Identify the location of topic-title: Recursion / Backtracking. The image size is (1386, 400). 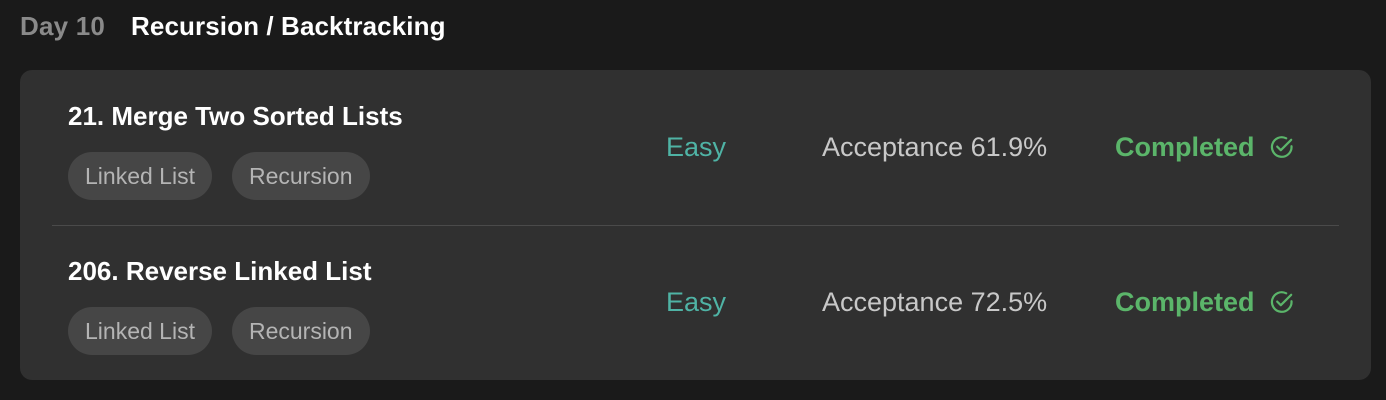
(288, 25).